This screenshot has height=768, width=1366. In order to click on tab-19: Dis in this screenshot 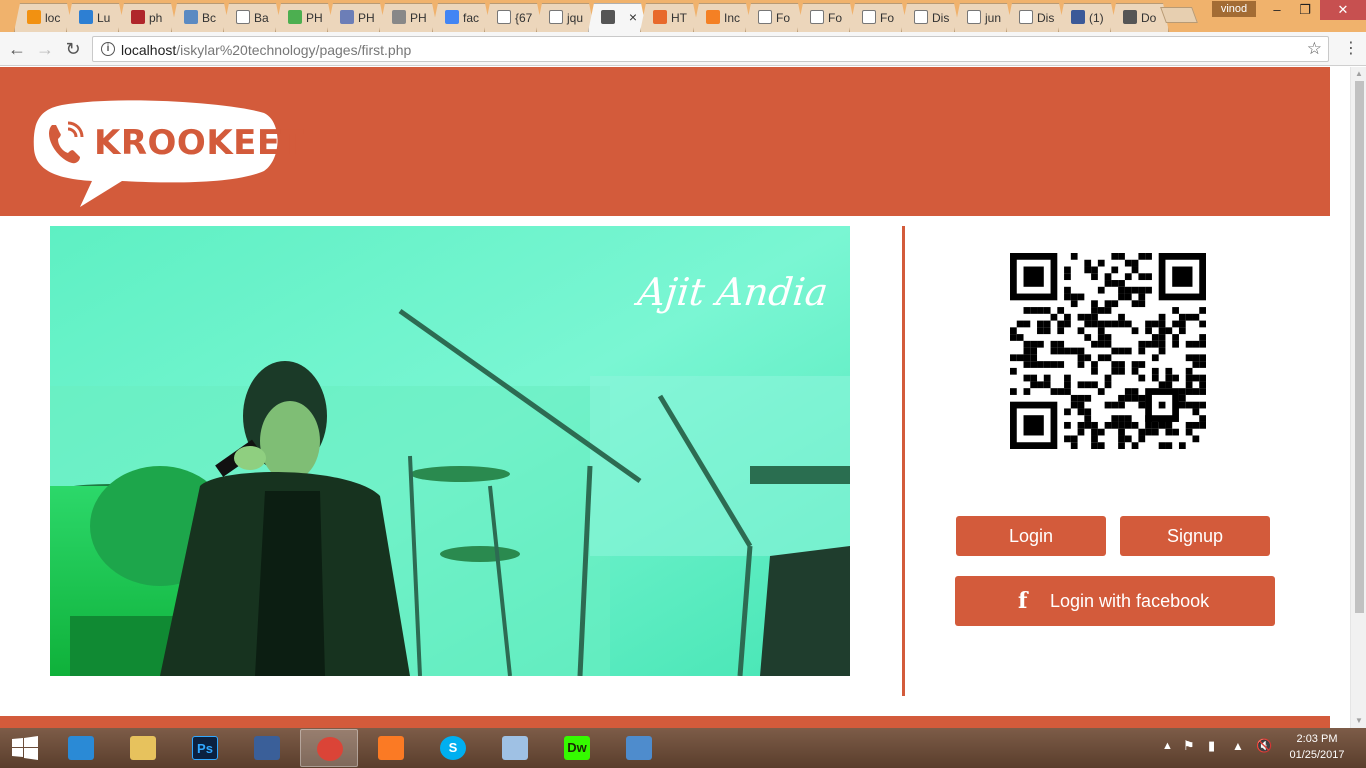, I will do `click(1035, 17)`.